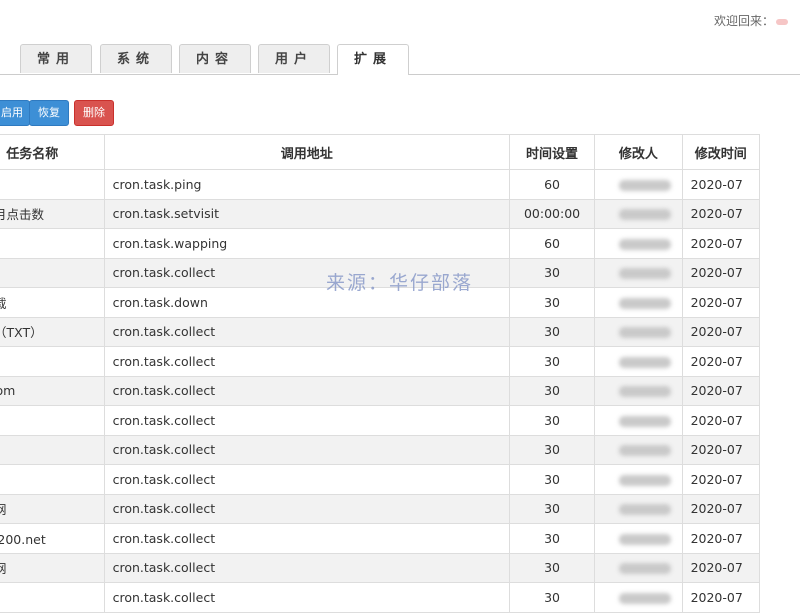 This screenshot has height=613, width=800. Describe the element at coordinates (52, 302) in the screenshot. I see `task-name-cell: 网下载` at that location.